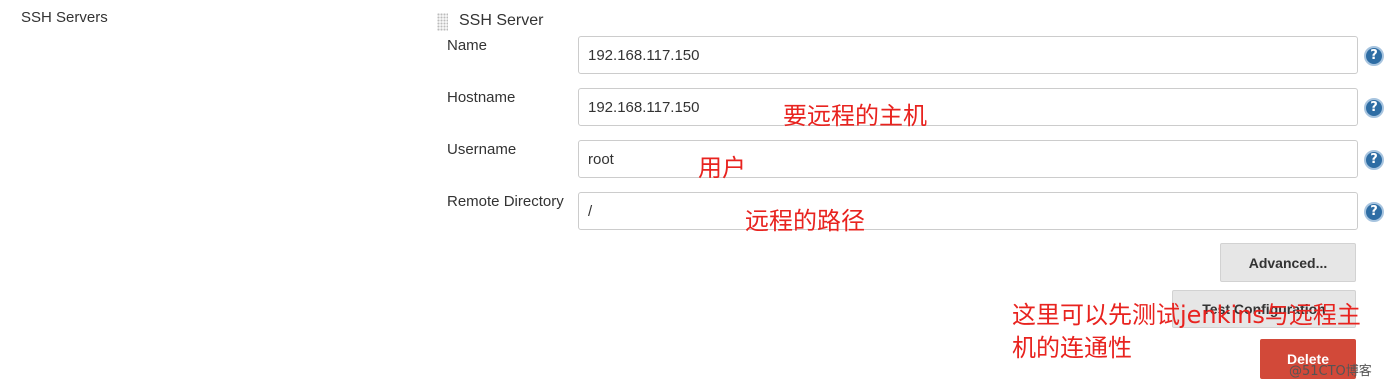  What do you see at coordinates (1330, 371) in the screenshot?
I see `watermark: @51CTO博客` at bounding box center [1330, 371].